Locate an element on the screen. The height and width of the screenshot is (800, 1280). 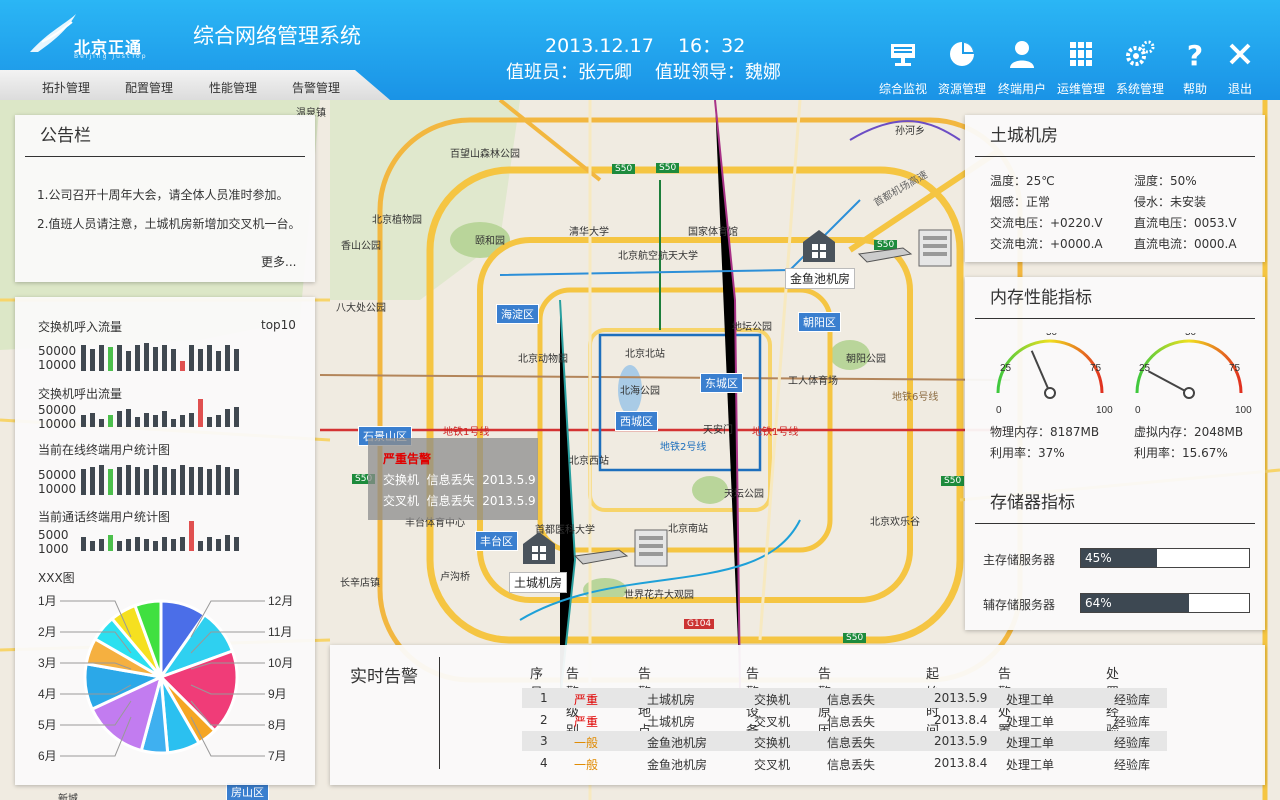
place-label: 卢沟桥 is located at coordinates (455, 577).